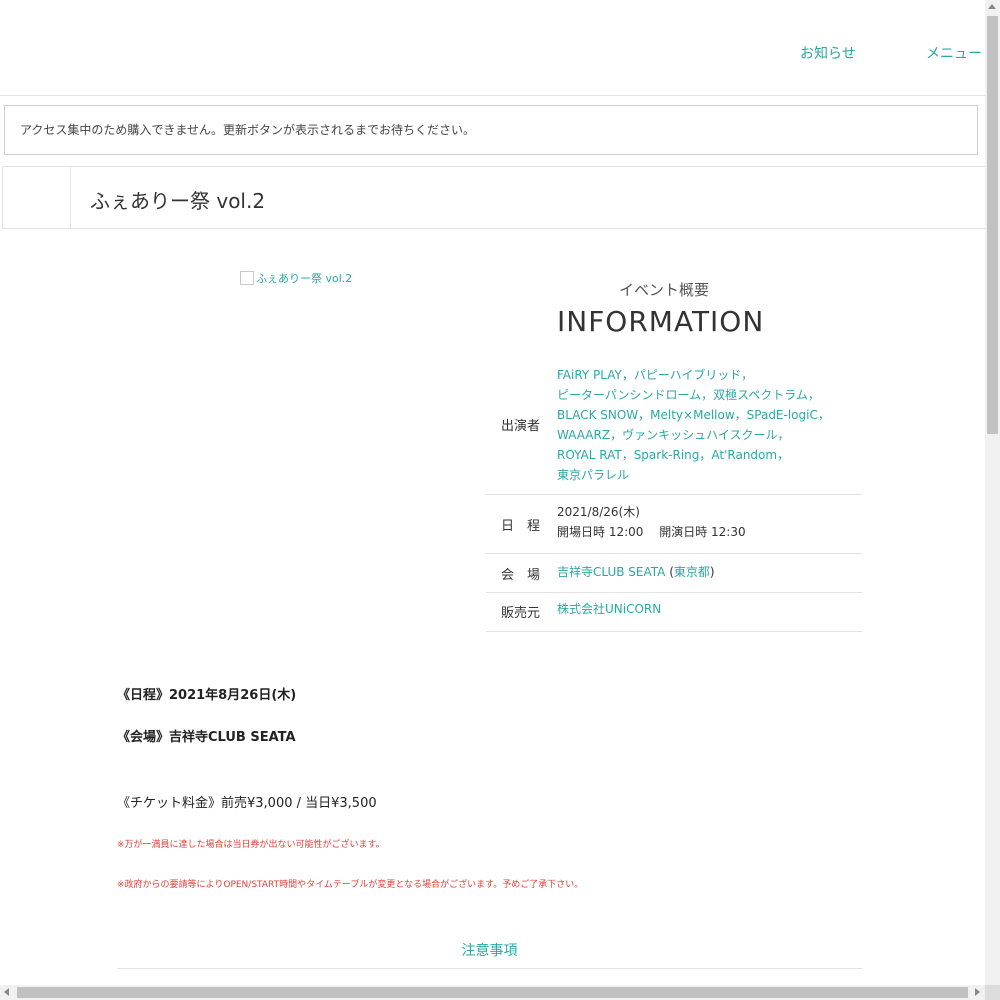 This screenshot has height=1000, width=1000. Describe the element at coordinates (992, 6) in the screenshot. I see `scroll-up-arrow-icon` at that location.